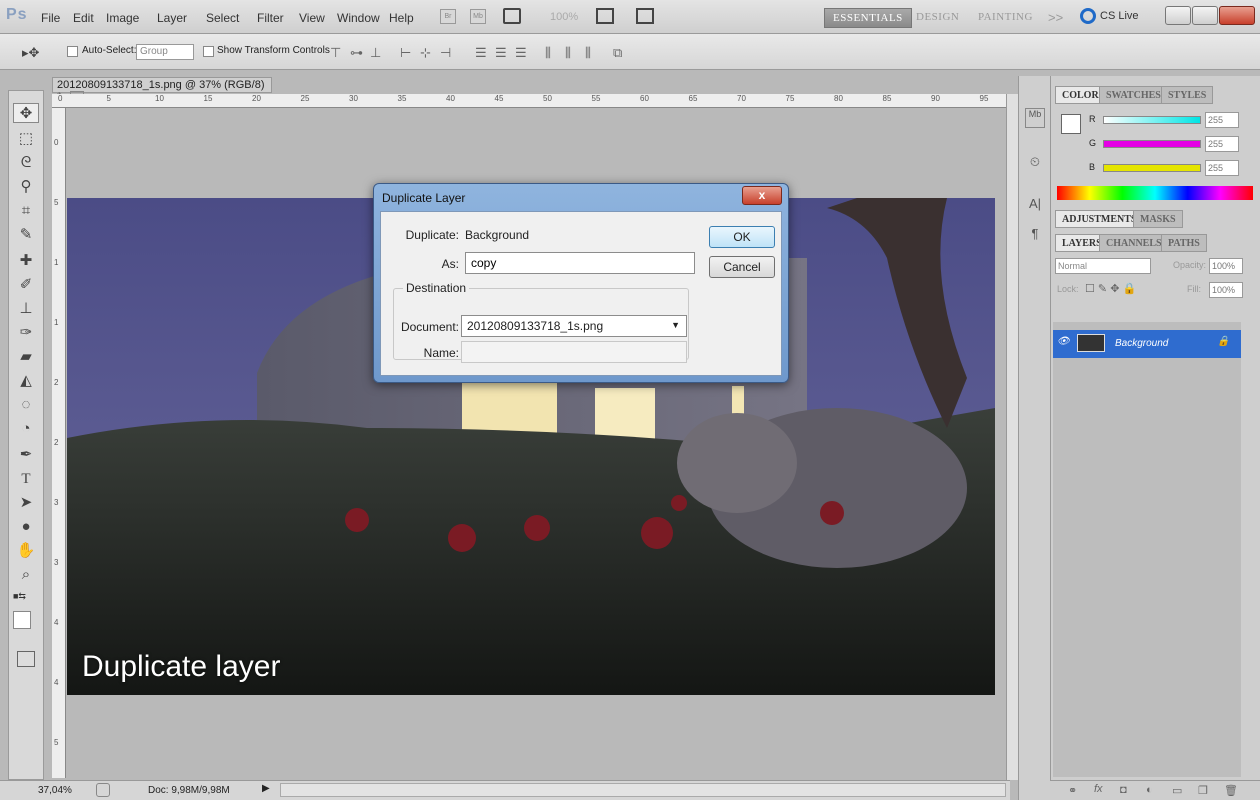 The height and width of the screenshot is (800, 1260). What do you see at coordinates (208, 51) in the screenshot?
I see `transform-controls-checkbox` at bounding box center [208, 51].